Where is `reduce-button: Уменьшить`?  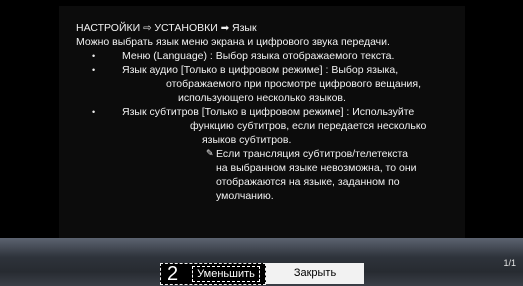 reduce-button: Уменьшить is located at coordinates (226, 274).